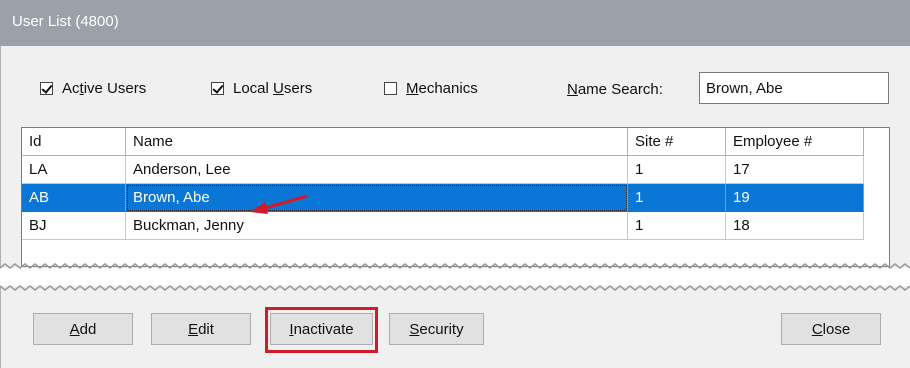 The image size is (910, 368). I want to click on mechanics-checkbox: Mechanics, so click(431, 88).